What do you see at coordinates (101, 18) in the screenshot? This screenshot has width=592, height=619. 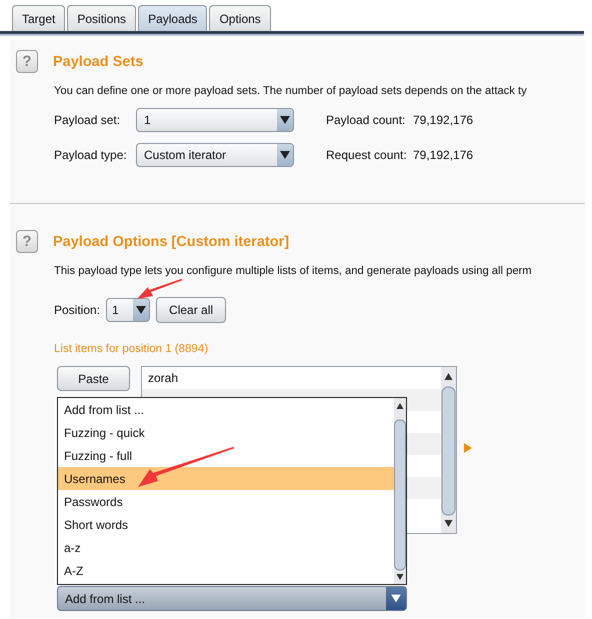 I see `tab: Positions` at bounding box center [101, 18].